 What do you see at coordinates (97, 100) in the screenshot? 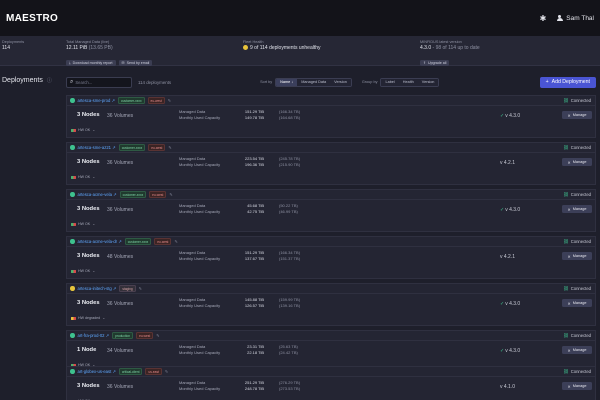
I see `deployment-name-link: artesca-sme-prod ↗` at bounding box center [97, 100].